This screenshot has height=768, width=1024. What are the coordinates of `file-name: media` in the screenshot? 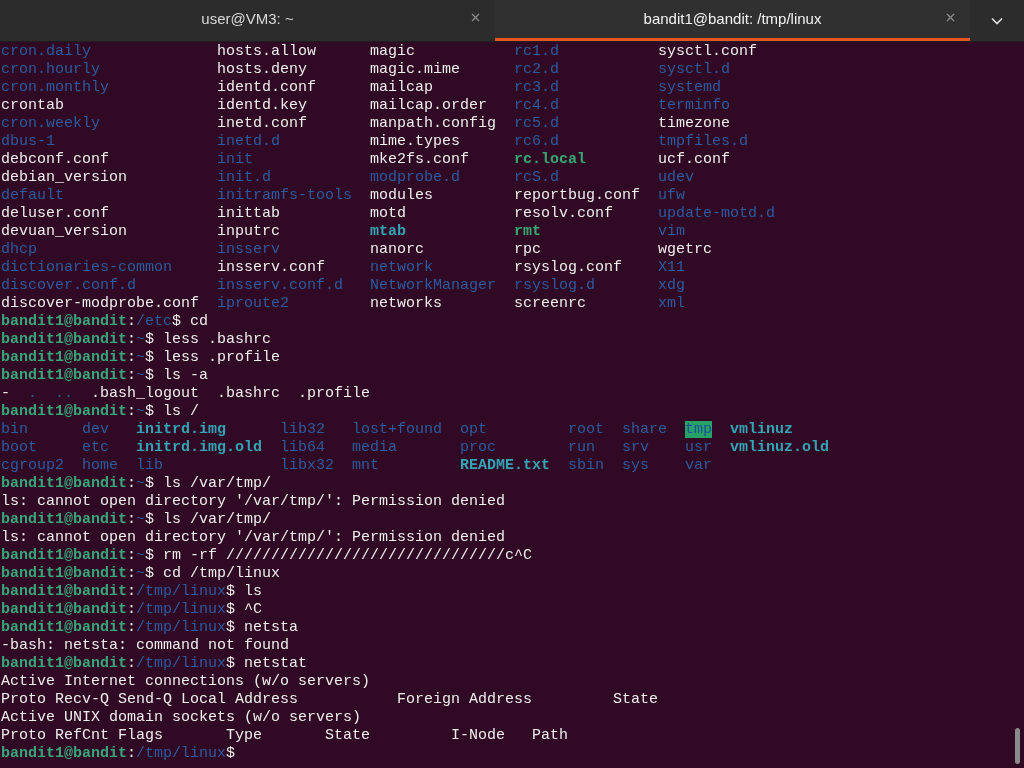 It's located at (375, 447).